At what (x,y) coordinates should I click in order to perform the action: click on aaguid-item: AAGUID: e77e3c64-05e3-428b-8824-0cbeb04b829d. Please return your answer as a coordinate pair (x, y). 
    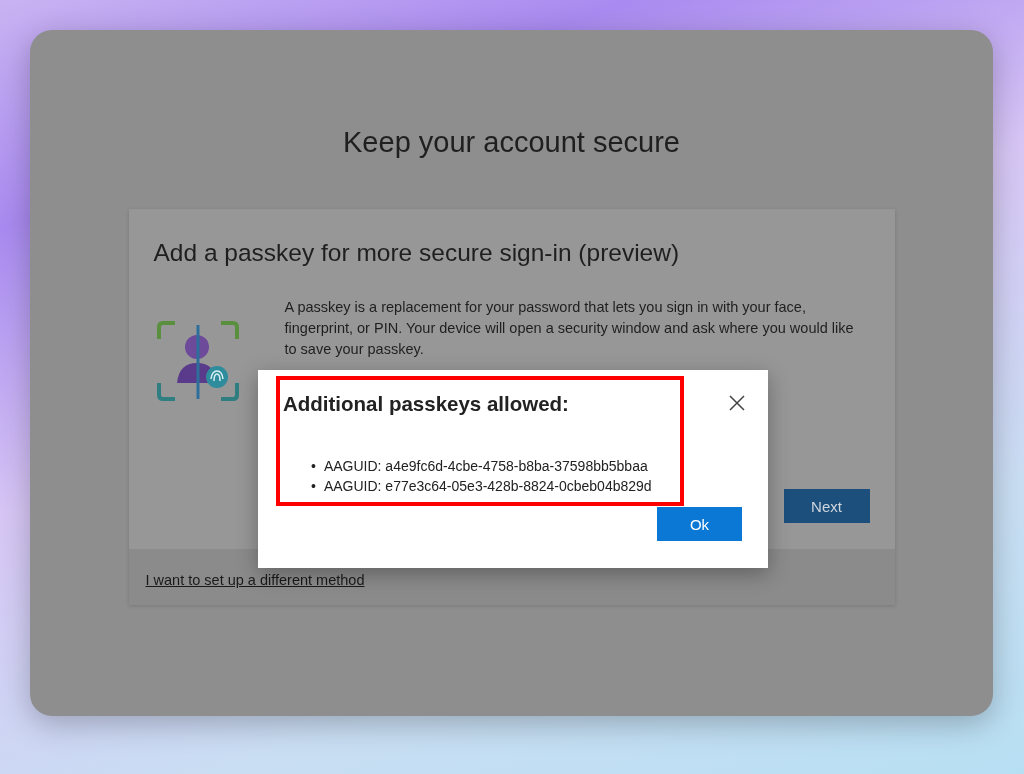
    Looking at the image, I should click on (487, 486).